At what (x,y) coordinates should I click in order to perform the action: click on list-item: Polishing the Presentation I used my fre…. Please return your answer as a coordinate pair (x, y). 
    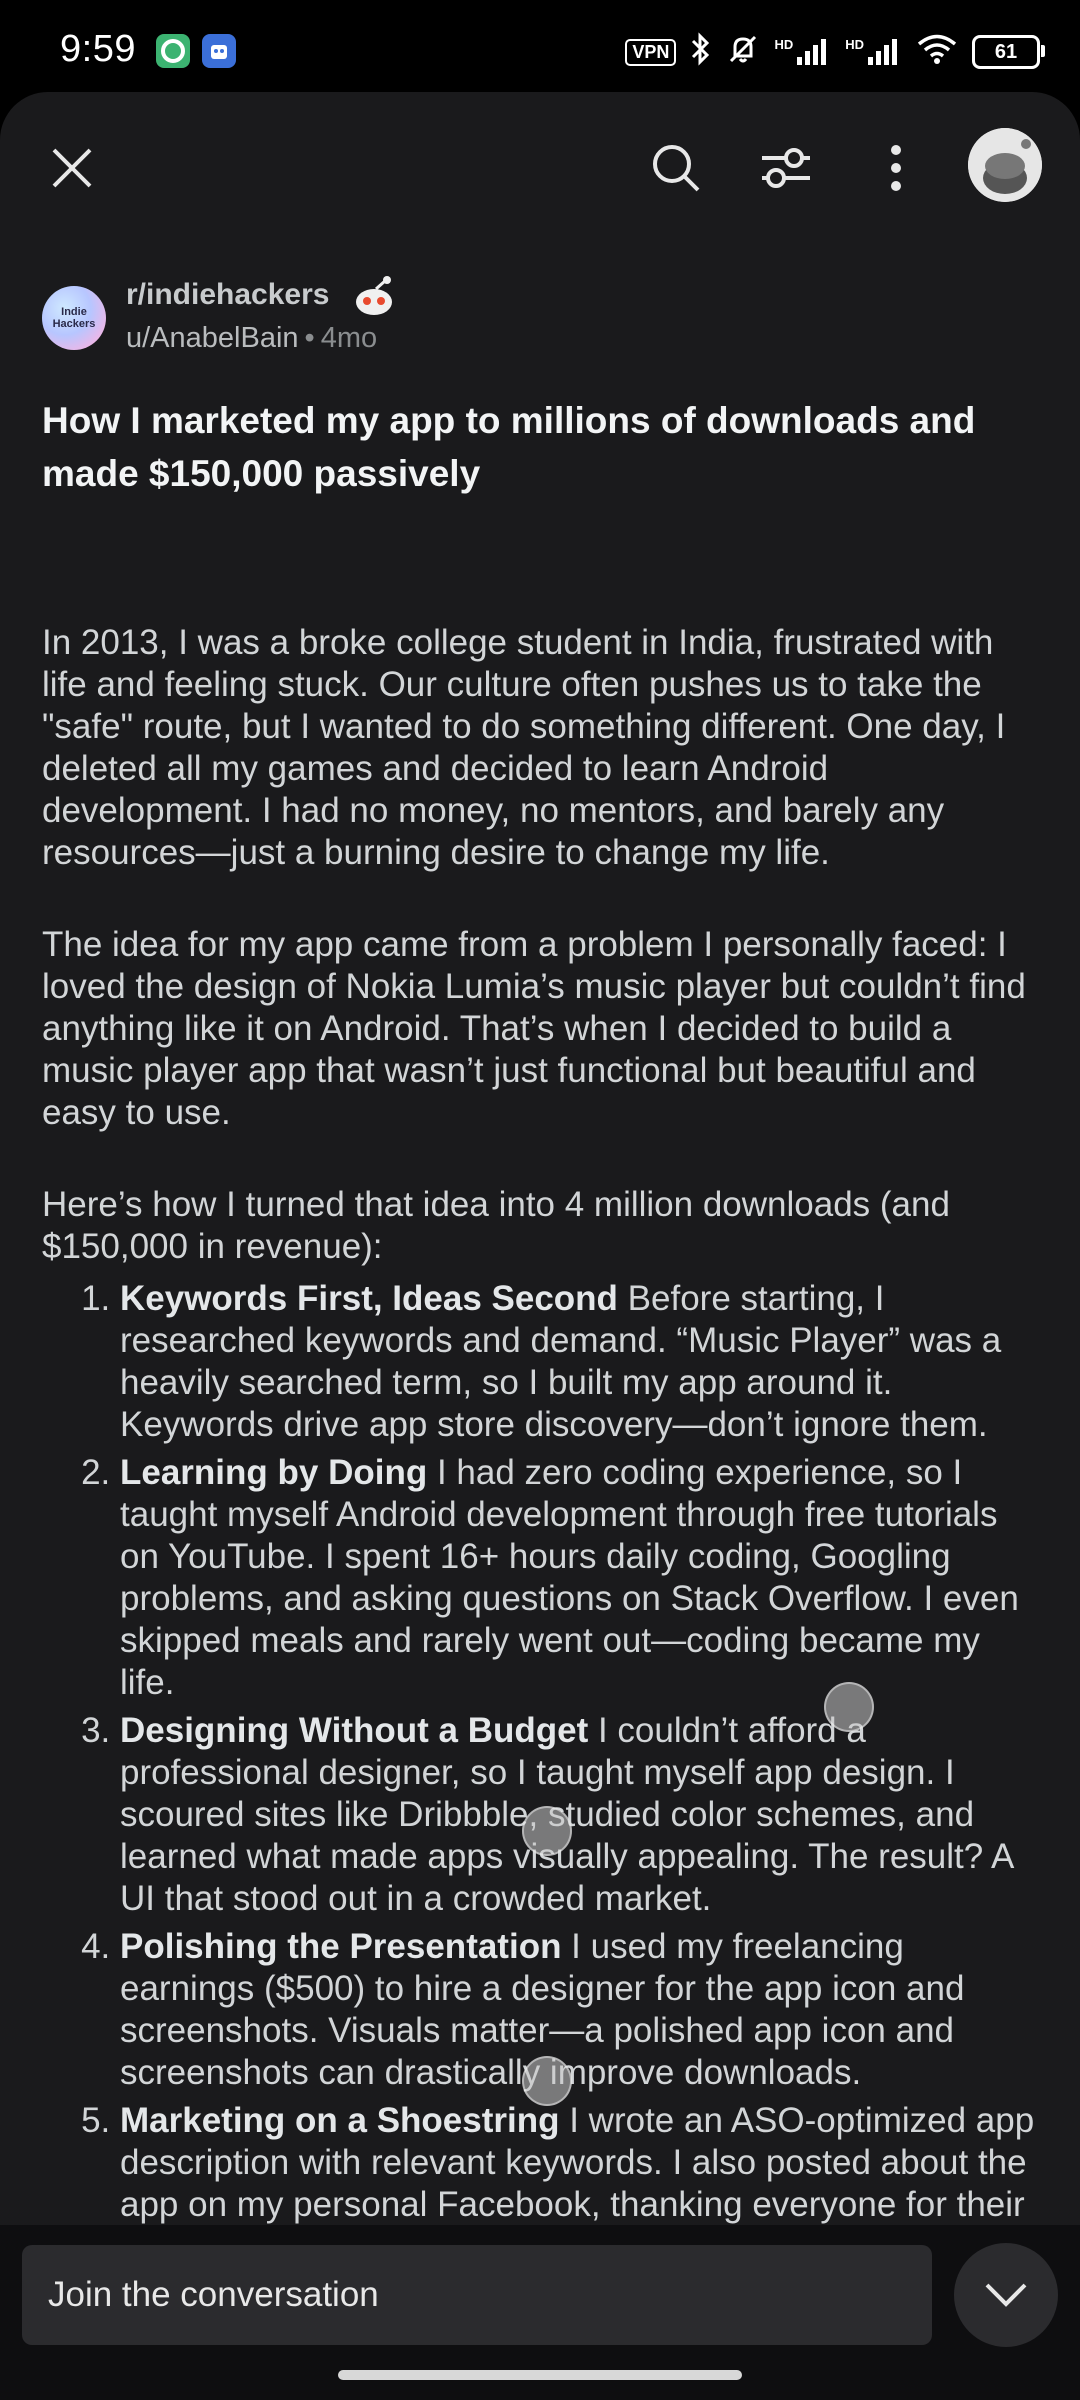
    Looking at the image, I should click on (581, 2010).